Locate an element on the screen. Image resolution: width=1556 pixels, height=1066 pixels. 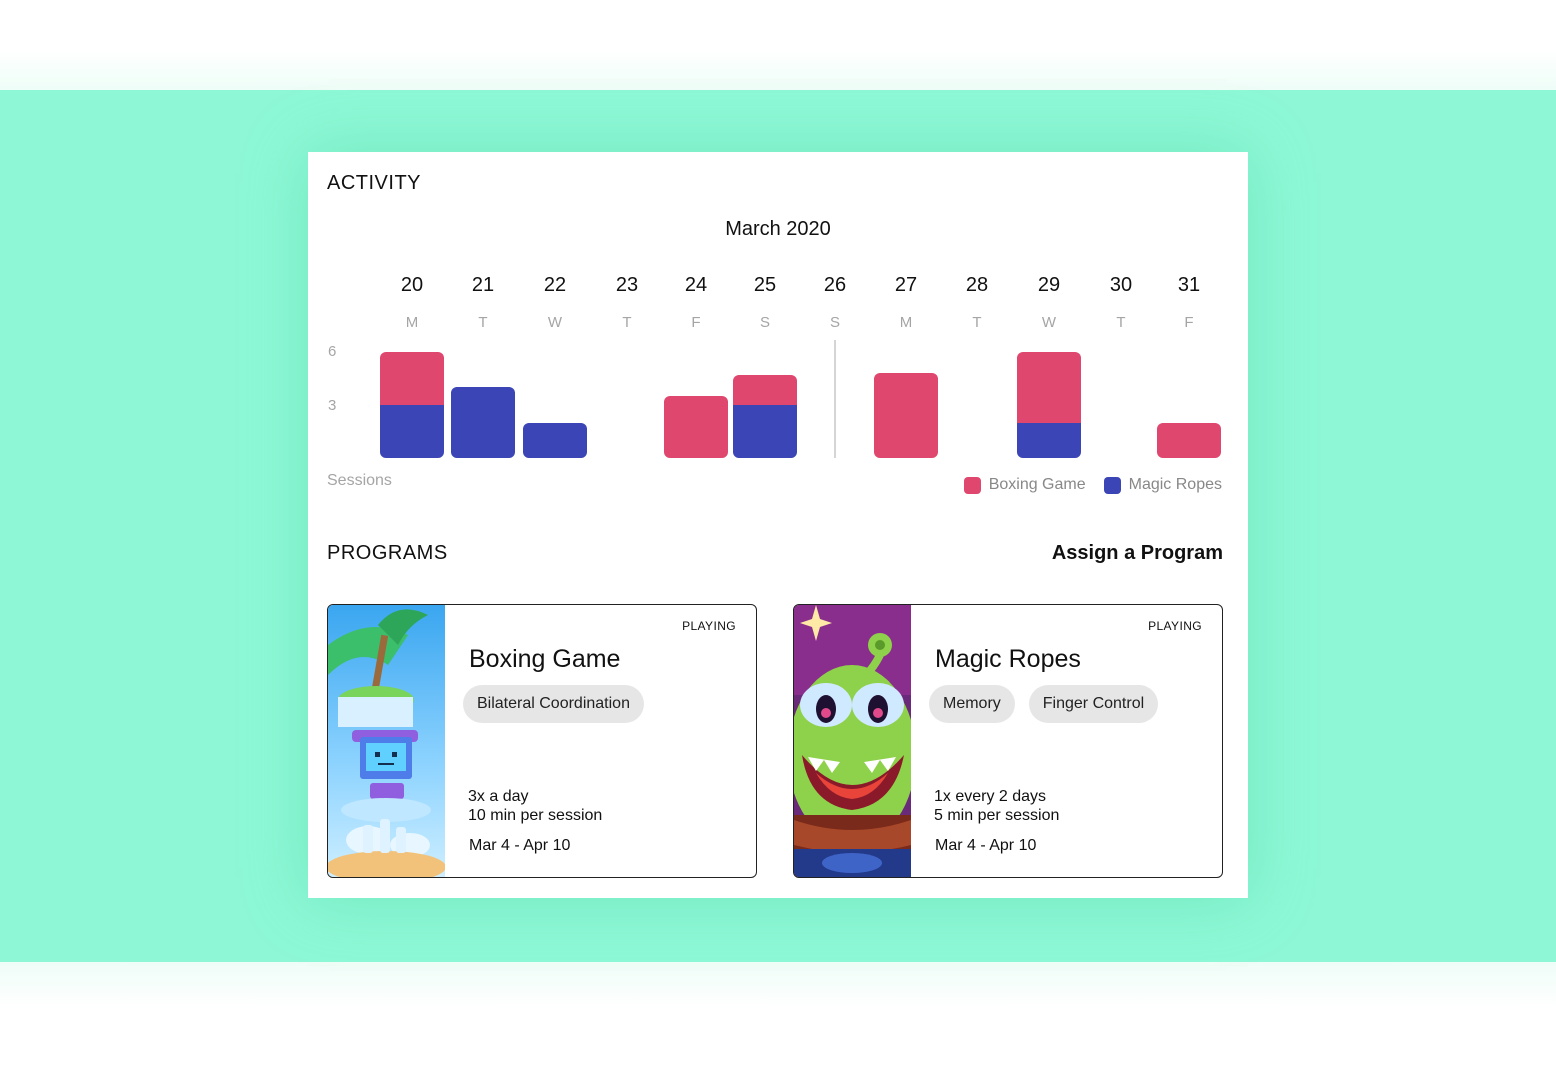
date-label: 27 is located at coordinates (906, 285).